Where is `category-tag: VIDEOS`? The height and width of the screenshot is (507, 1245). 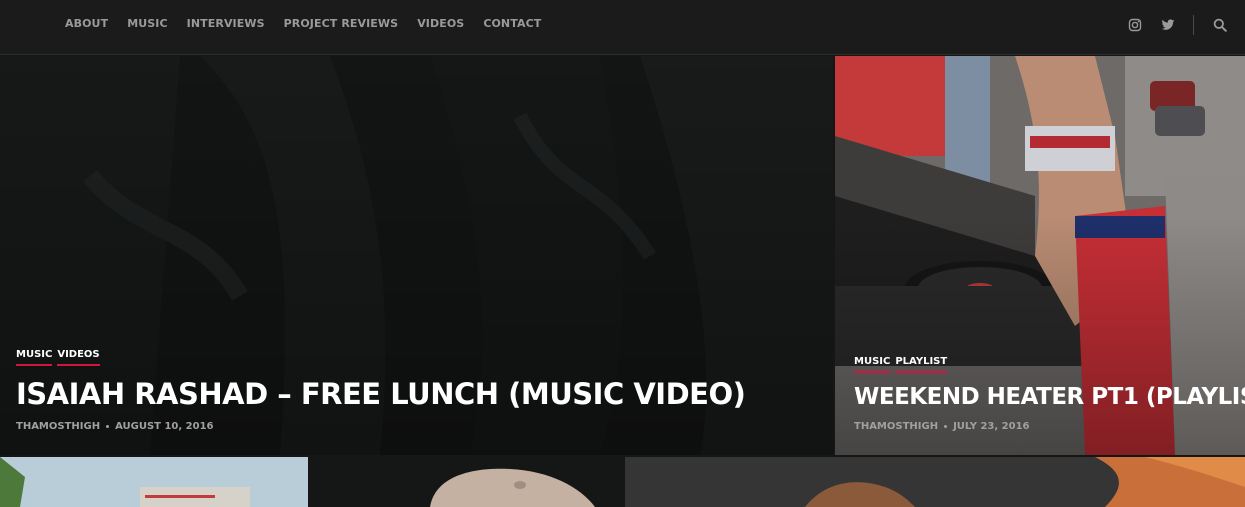
category-tag: VIDEOS is located at coordinates (78, 357).